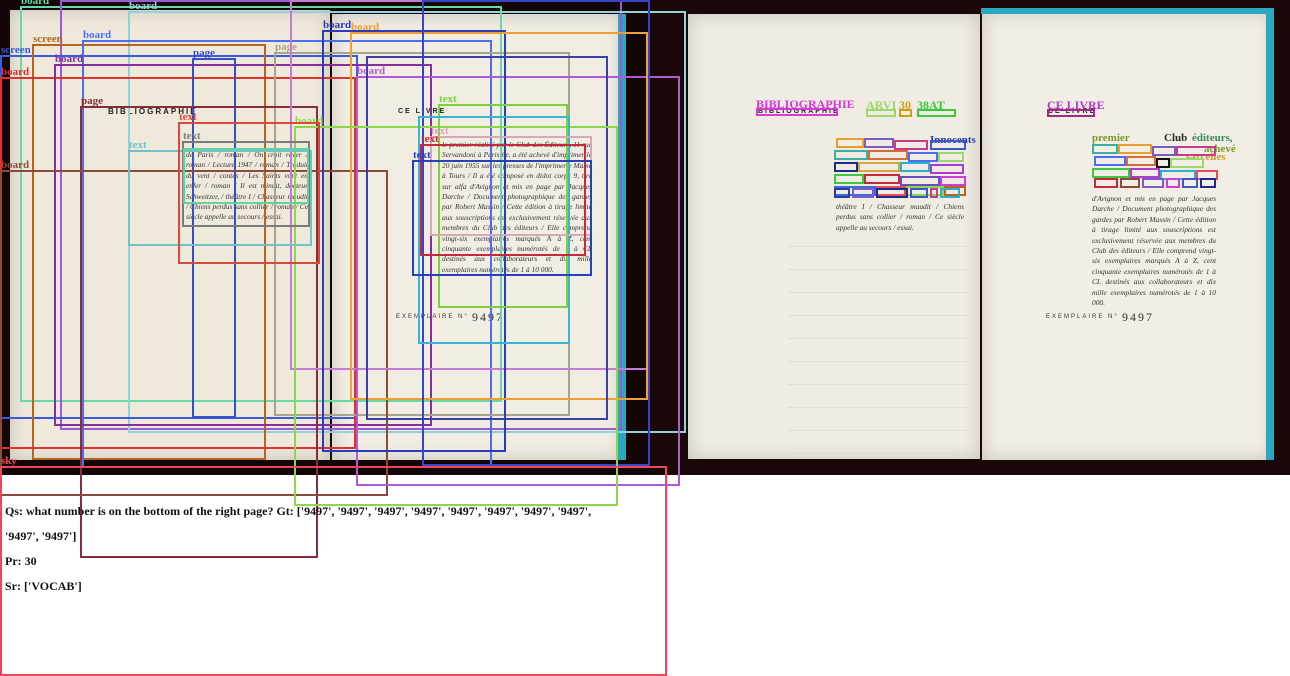  Describe the element at coordinates (1127, 11) in the screenshot. I see `right-book-top-edge` at that location.